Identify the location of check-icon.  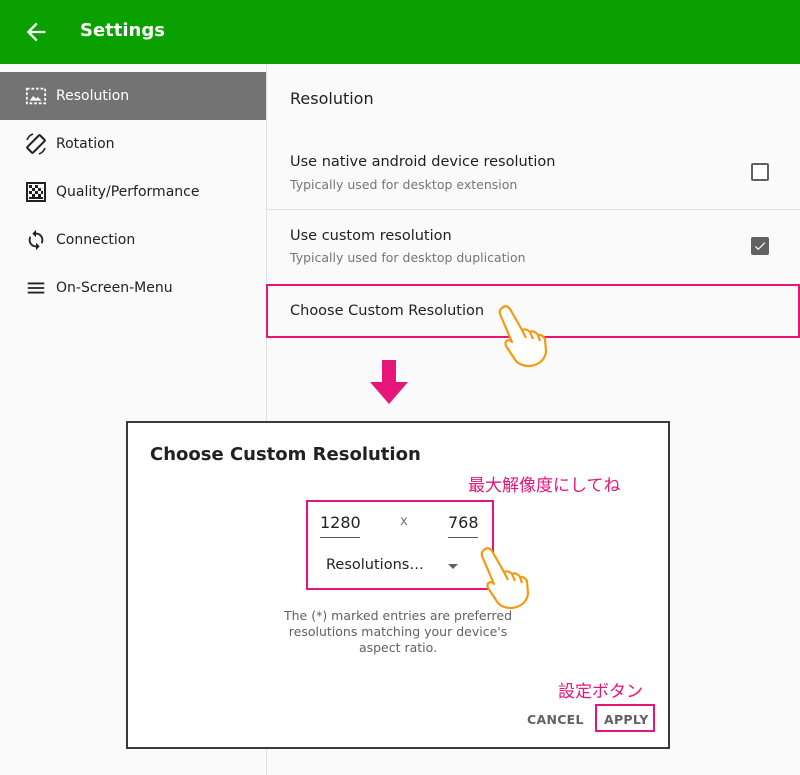
(760, 246).